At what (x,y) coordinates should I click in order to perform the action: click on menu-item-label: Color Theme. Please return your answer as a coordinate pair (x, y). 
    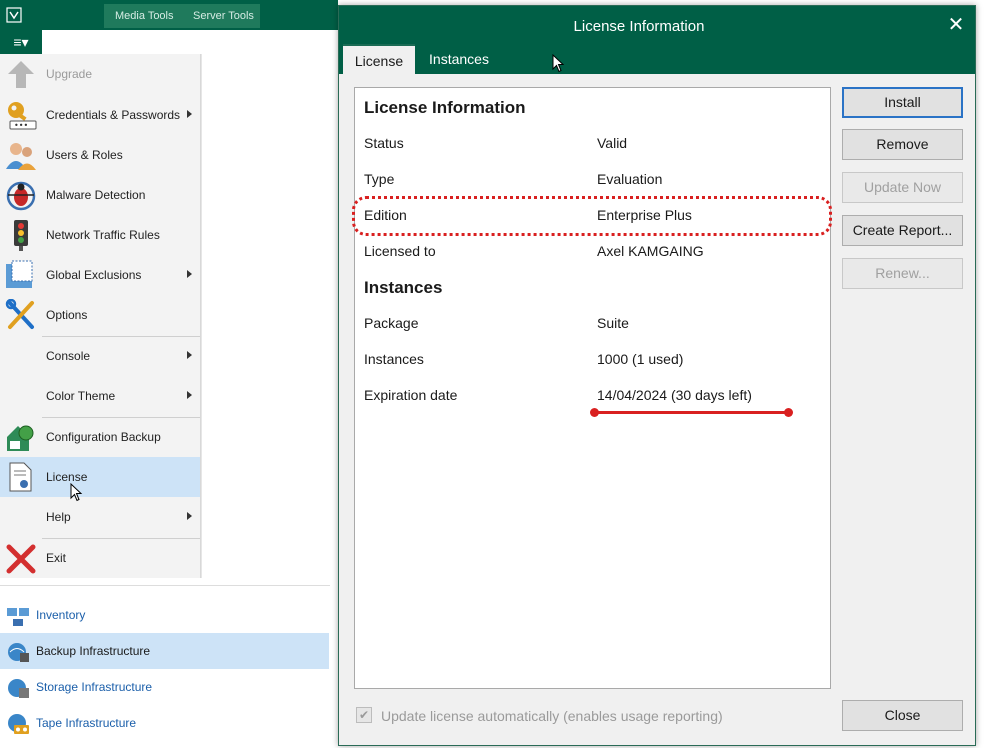
    Looking at the image, I should click on (81, 396).